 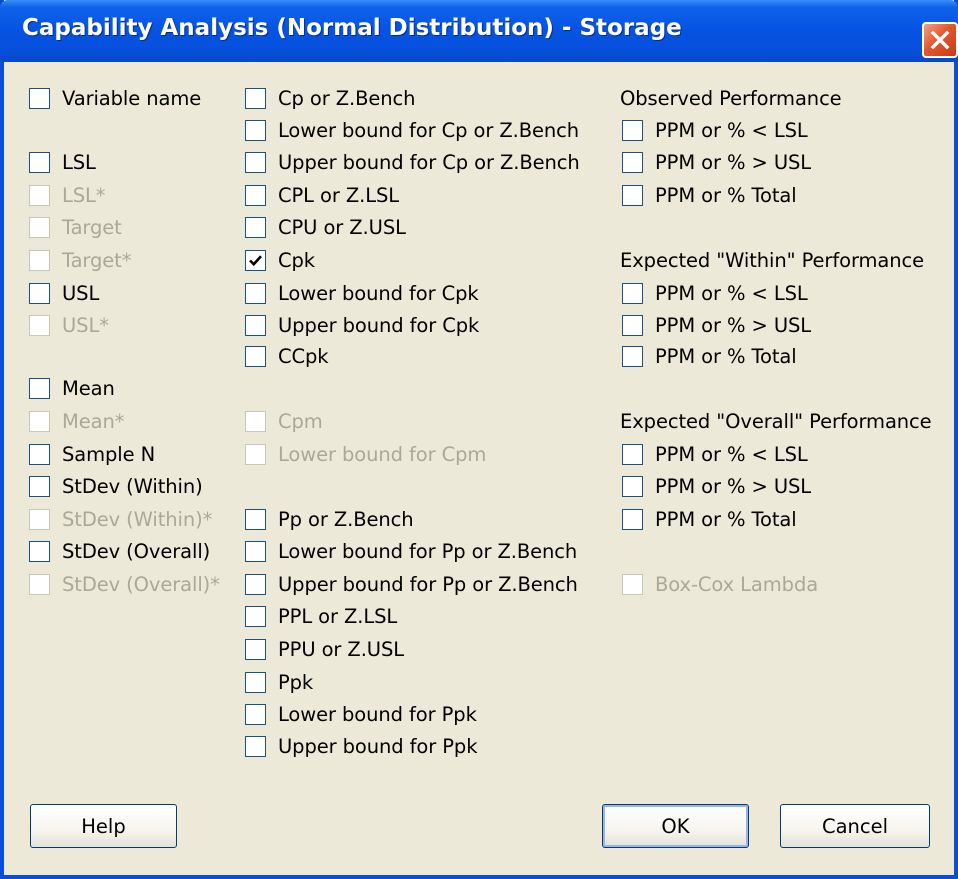 I want to click on checkbox-pp-zbench: Pp or Z.Bench, so click(x=329, y=519).